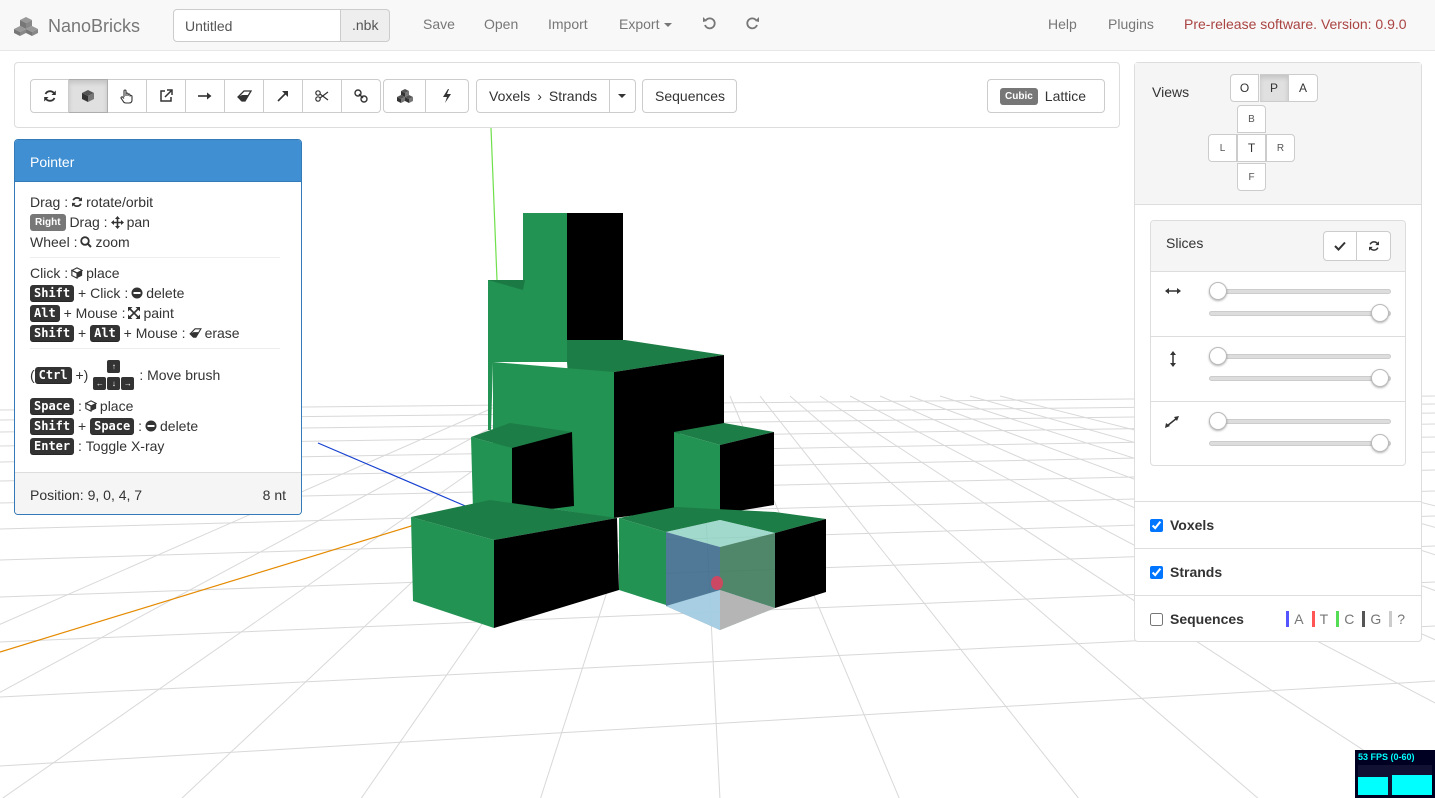 The width and height of the screenshot is (1435, 798). Describe the element at coordinates (105, 293) in the screenshot. I see `help-shift-click-label: Click` at that location.